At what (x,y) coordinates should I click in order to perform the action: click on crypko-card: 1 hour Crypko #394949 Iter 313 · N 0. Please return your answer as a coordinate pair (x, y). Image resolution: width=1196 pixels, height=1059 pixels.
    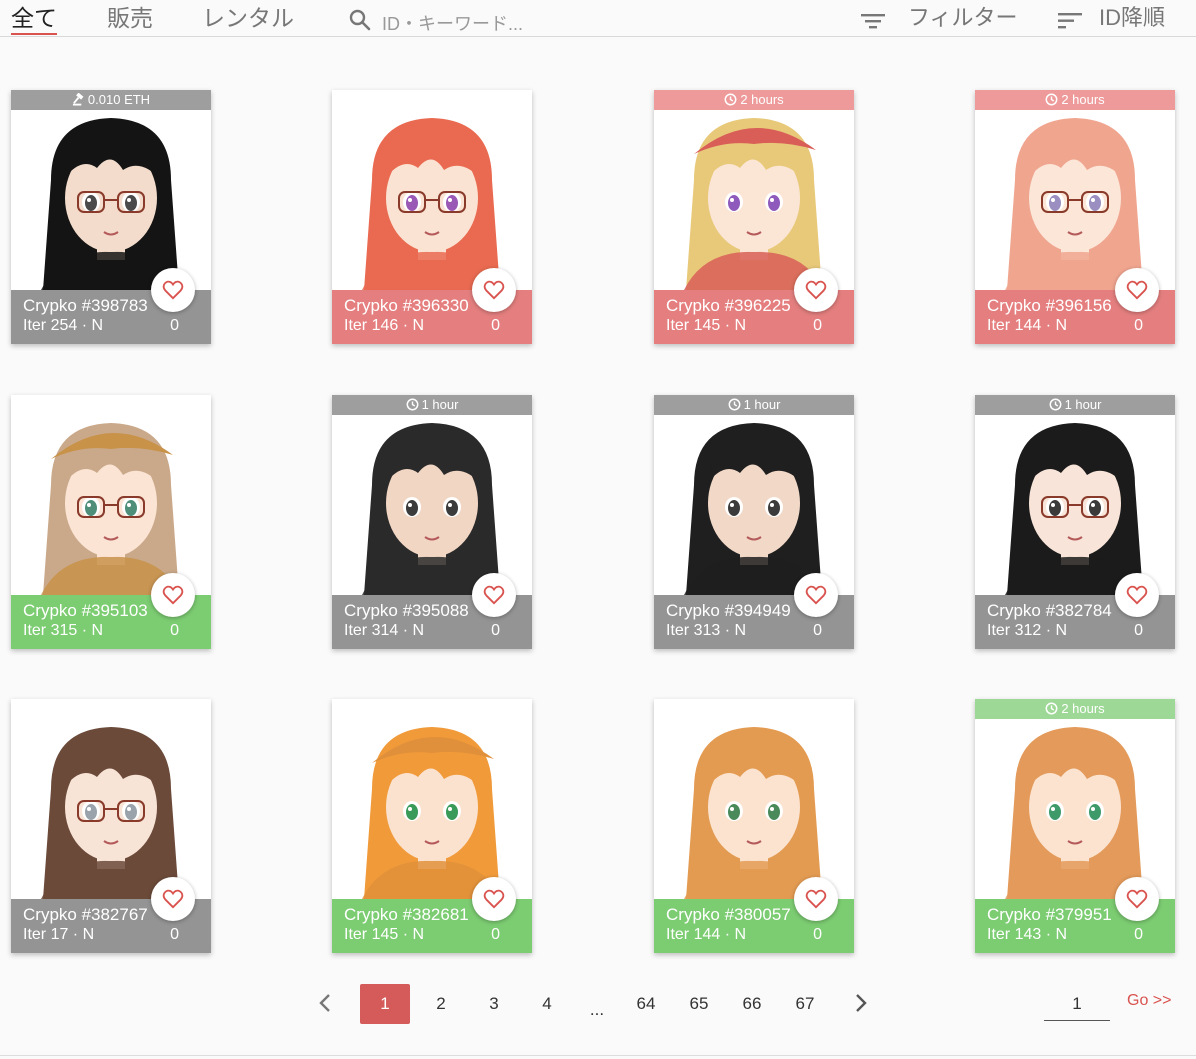
    Looking at the image, I should click on (754, 522).